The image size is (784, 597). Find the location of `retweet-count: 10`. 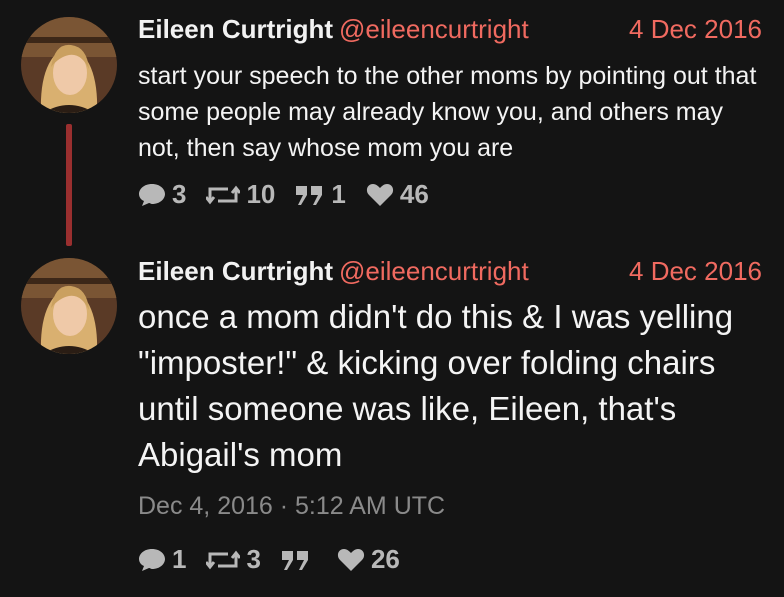

retweet-count: 10 is located at coordinates (261, 194).